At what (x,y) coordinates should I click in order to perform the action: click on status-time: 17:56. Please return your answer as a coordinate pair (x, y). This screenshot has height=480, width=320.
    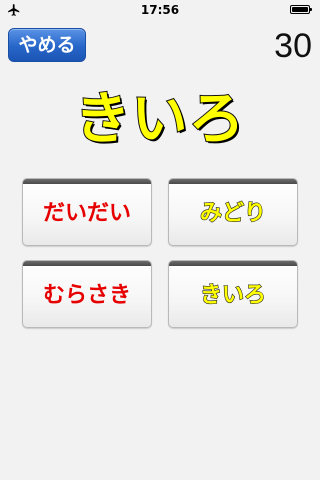
    Looking at the image, I should click on (160, 10).